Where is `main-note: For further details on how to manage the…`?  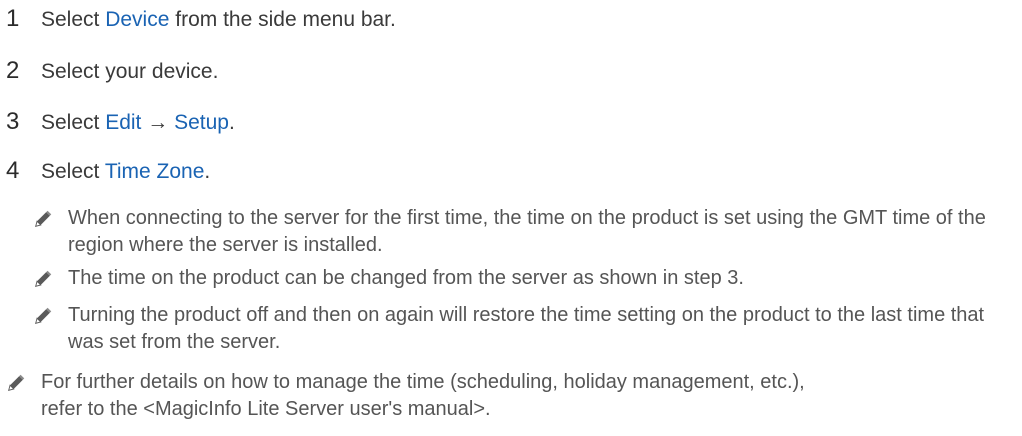
main-note: For further details on how to manage the… is located at coordinates (424, 396).